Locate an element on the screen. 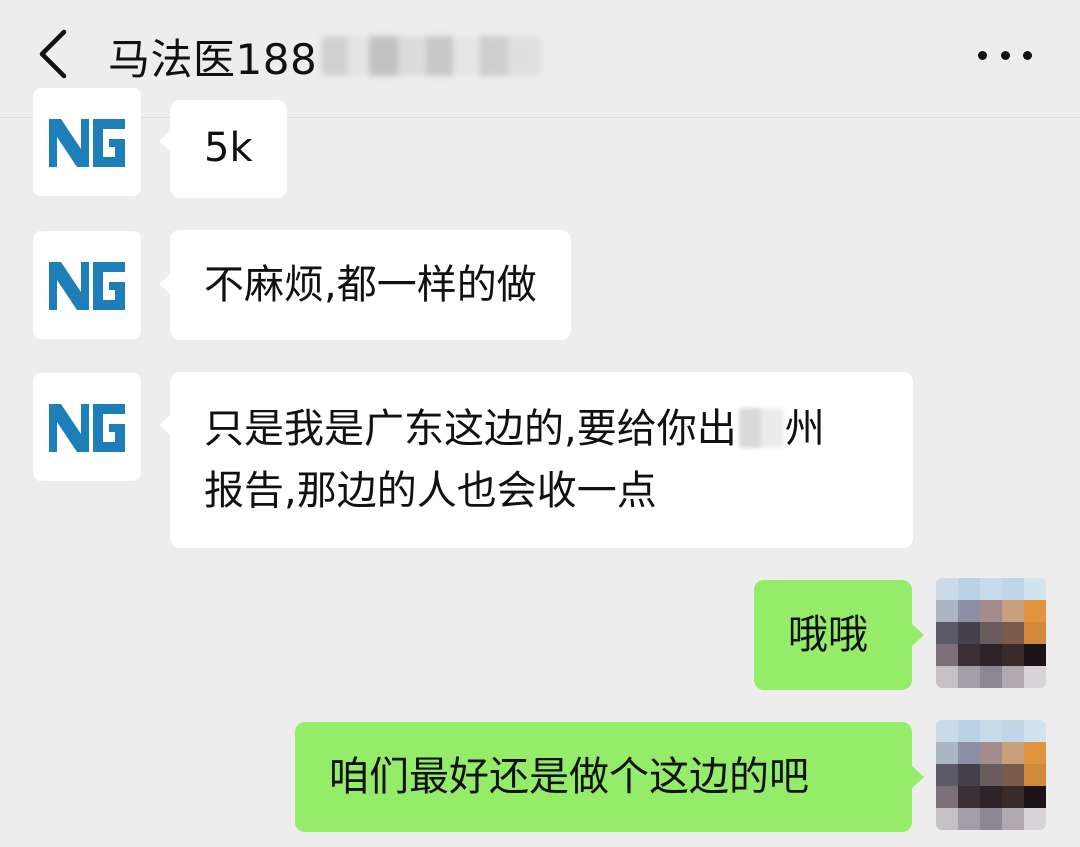 The image size is (1080, 847). redacted-text is located at coordinates (760, 428).